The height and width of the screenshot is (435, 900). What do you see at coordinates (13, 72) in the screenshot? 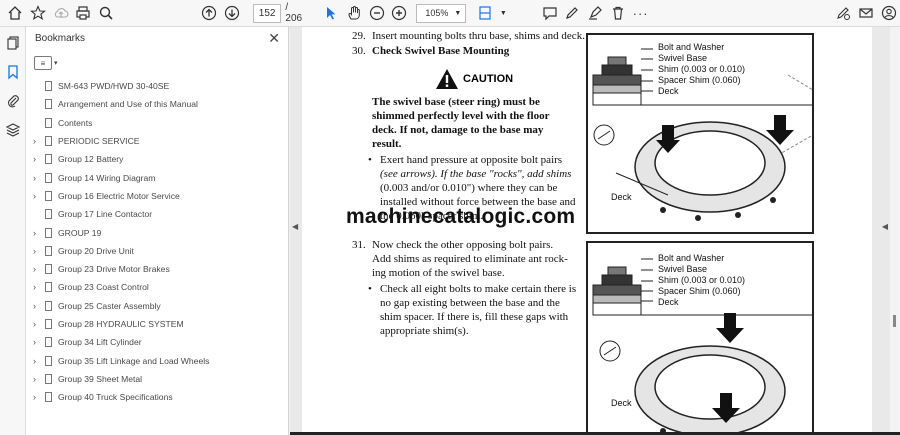
I see `bookmark-icon` at bounding box center [13, 72].